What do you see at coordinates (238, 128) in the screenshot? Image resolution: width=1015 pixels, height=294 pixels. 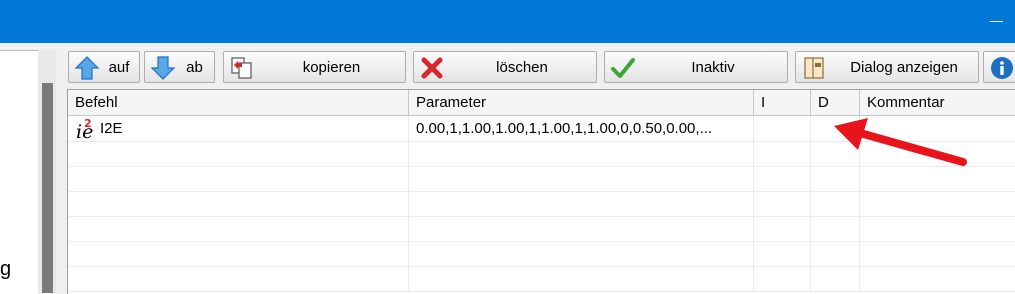 I see `cell-befehl: ie 2 I2E` at bounding box center [238, 128].